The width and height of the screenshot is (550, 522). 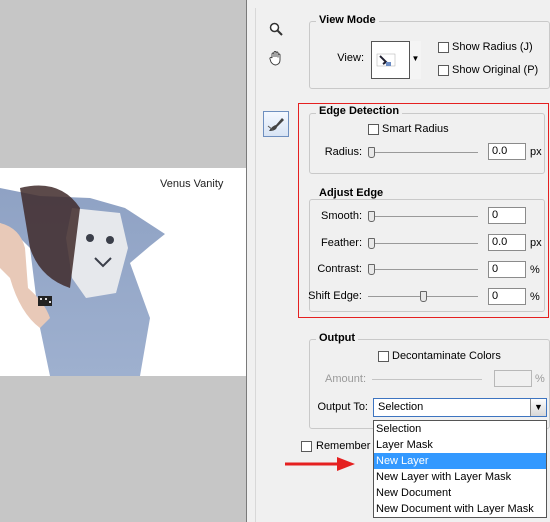 What do you see at coordinates (460, 509) in the screenshot?
I see `option-new-document-with-layer-mask: New Document with Layer Mask` at bounding box center [460, 509].